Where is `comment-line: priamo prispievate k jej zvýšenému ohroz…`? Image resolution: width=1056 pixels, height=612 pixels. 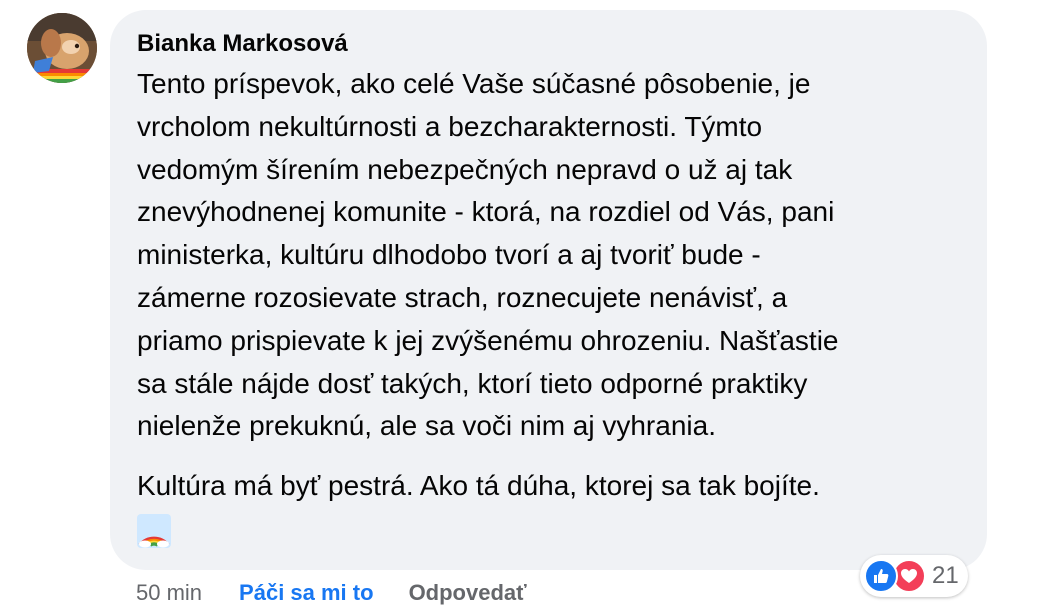
comment-line: priamo prispievate k jej zvýšenému ohroz… is located at coordinates (488, 340).